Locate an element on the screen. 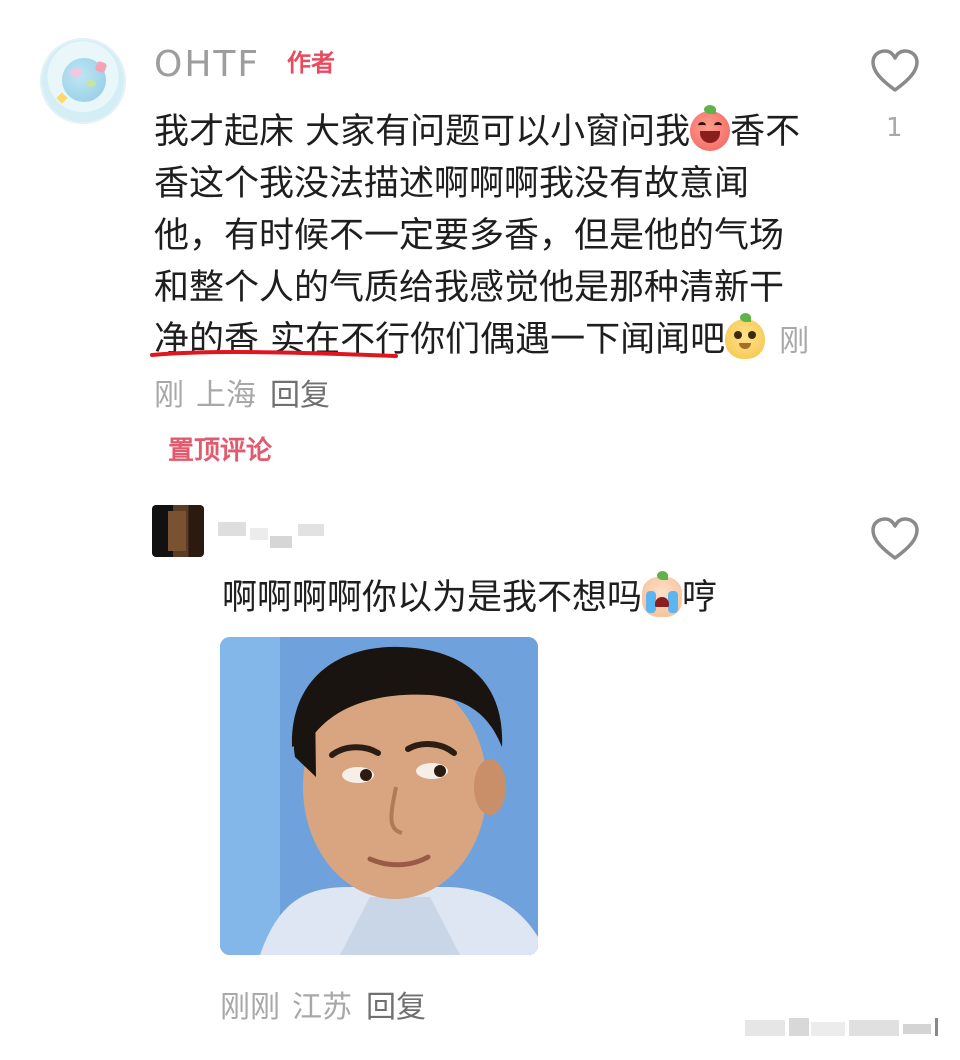  comment-time: 刚刚 is located at coordinates (250, 1007).